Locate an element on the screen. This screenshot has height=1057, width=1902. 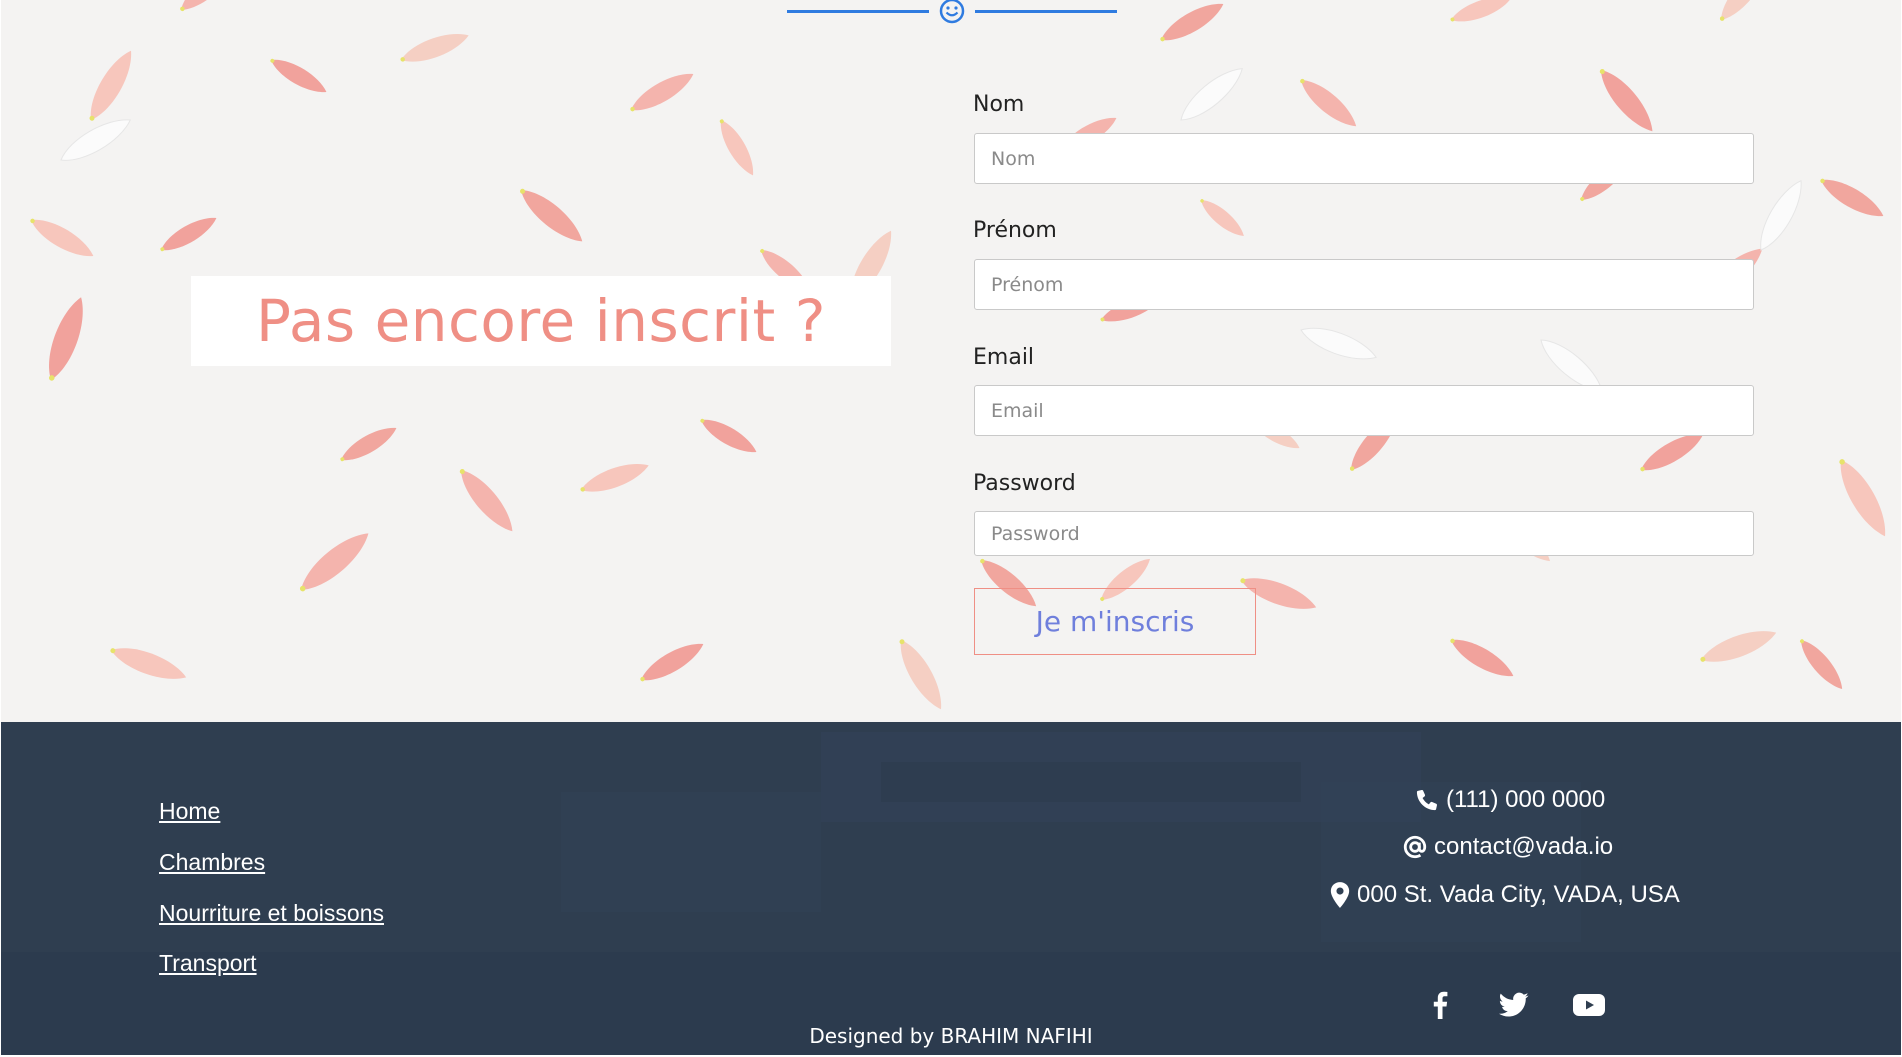
facebook-icon is located at coordinates (1440, 1005).